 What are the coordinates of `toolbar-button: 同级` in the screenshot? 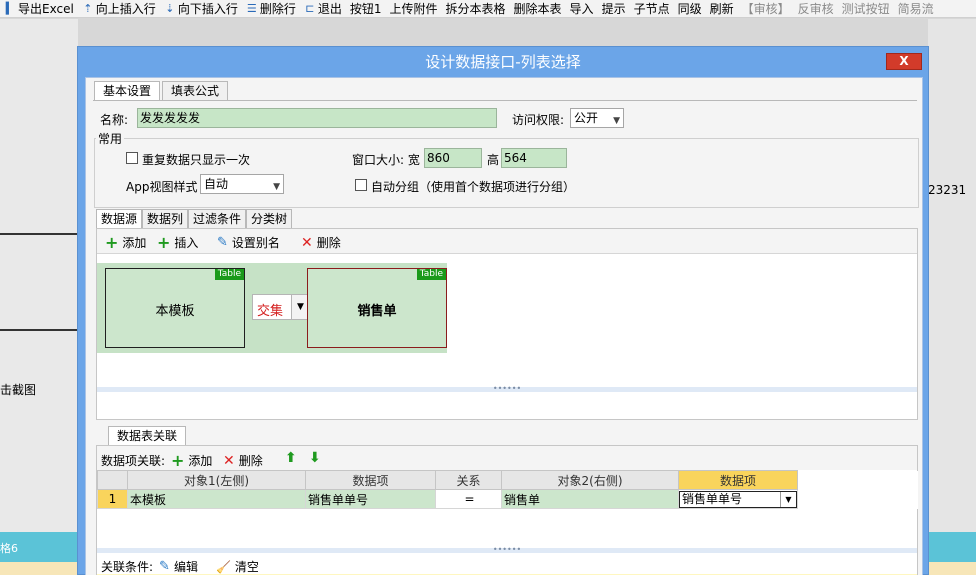 It's located at (690, 8).